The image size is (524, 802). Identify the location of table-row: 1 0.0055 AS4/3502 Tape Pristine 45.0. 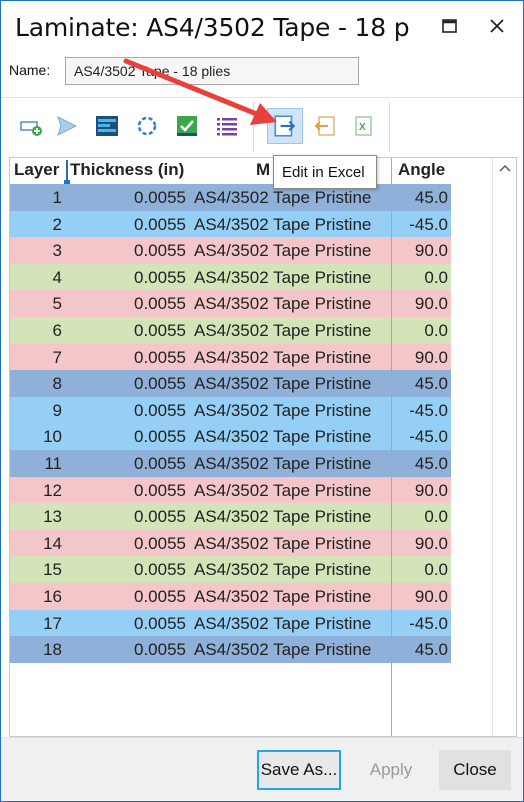
(230, 197).